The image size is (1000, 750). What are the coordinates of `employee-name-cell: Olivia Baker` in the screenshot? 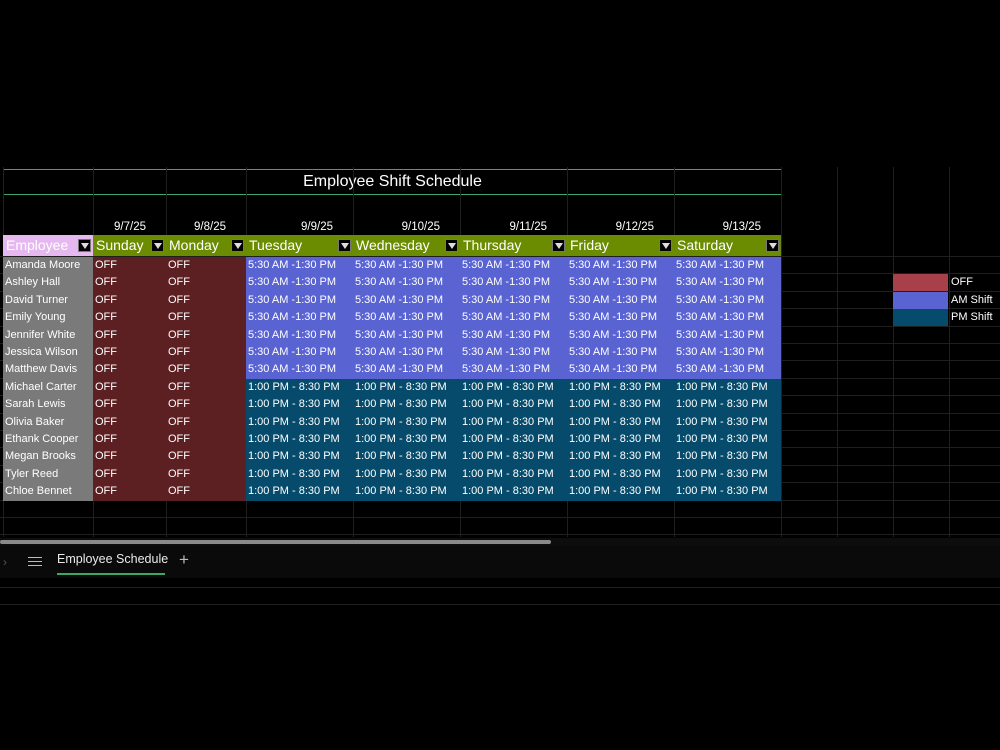 It's located at (48, 422).